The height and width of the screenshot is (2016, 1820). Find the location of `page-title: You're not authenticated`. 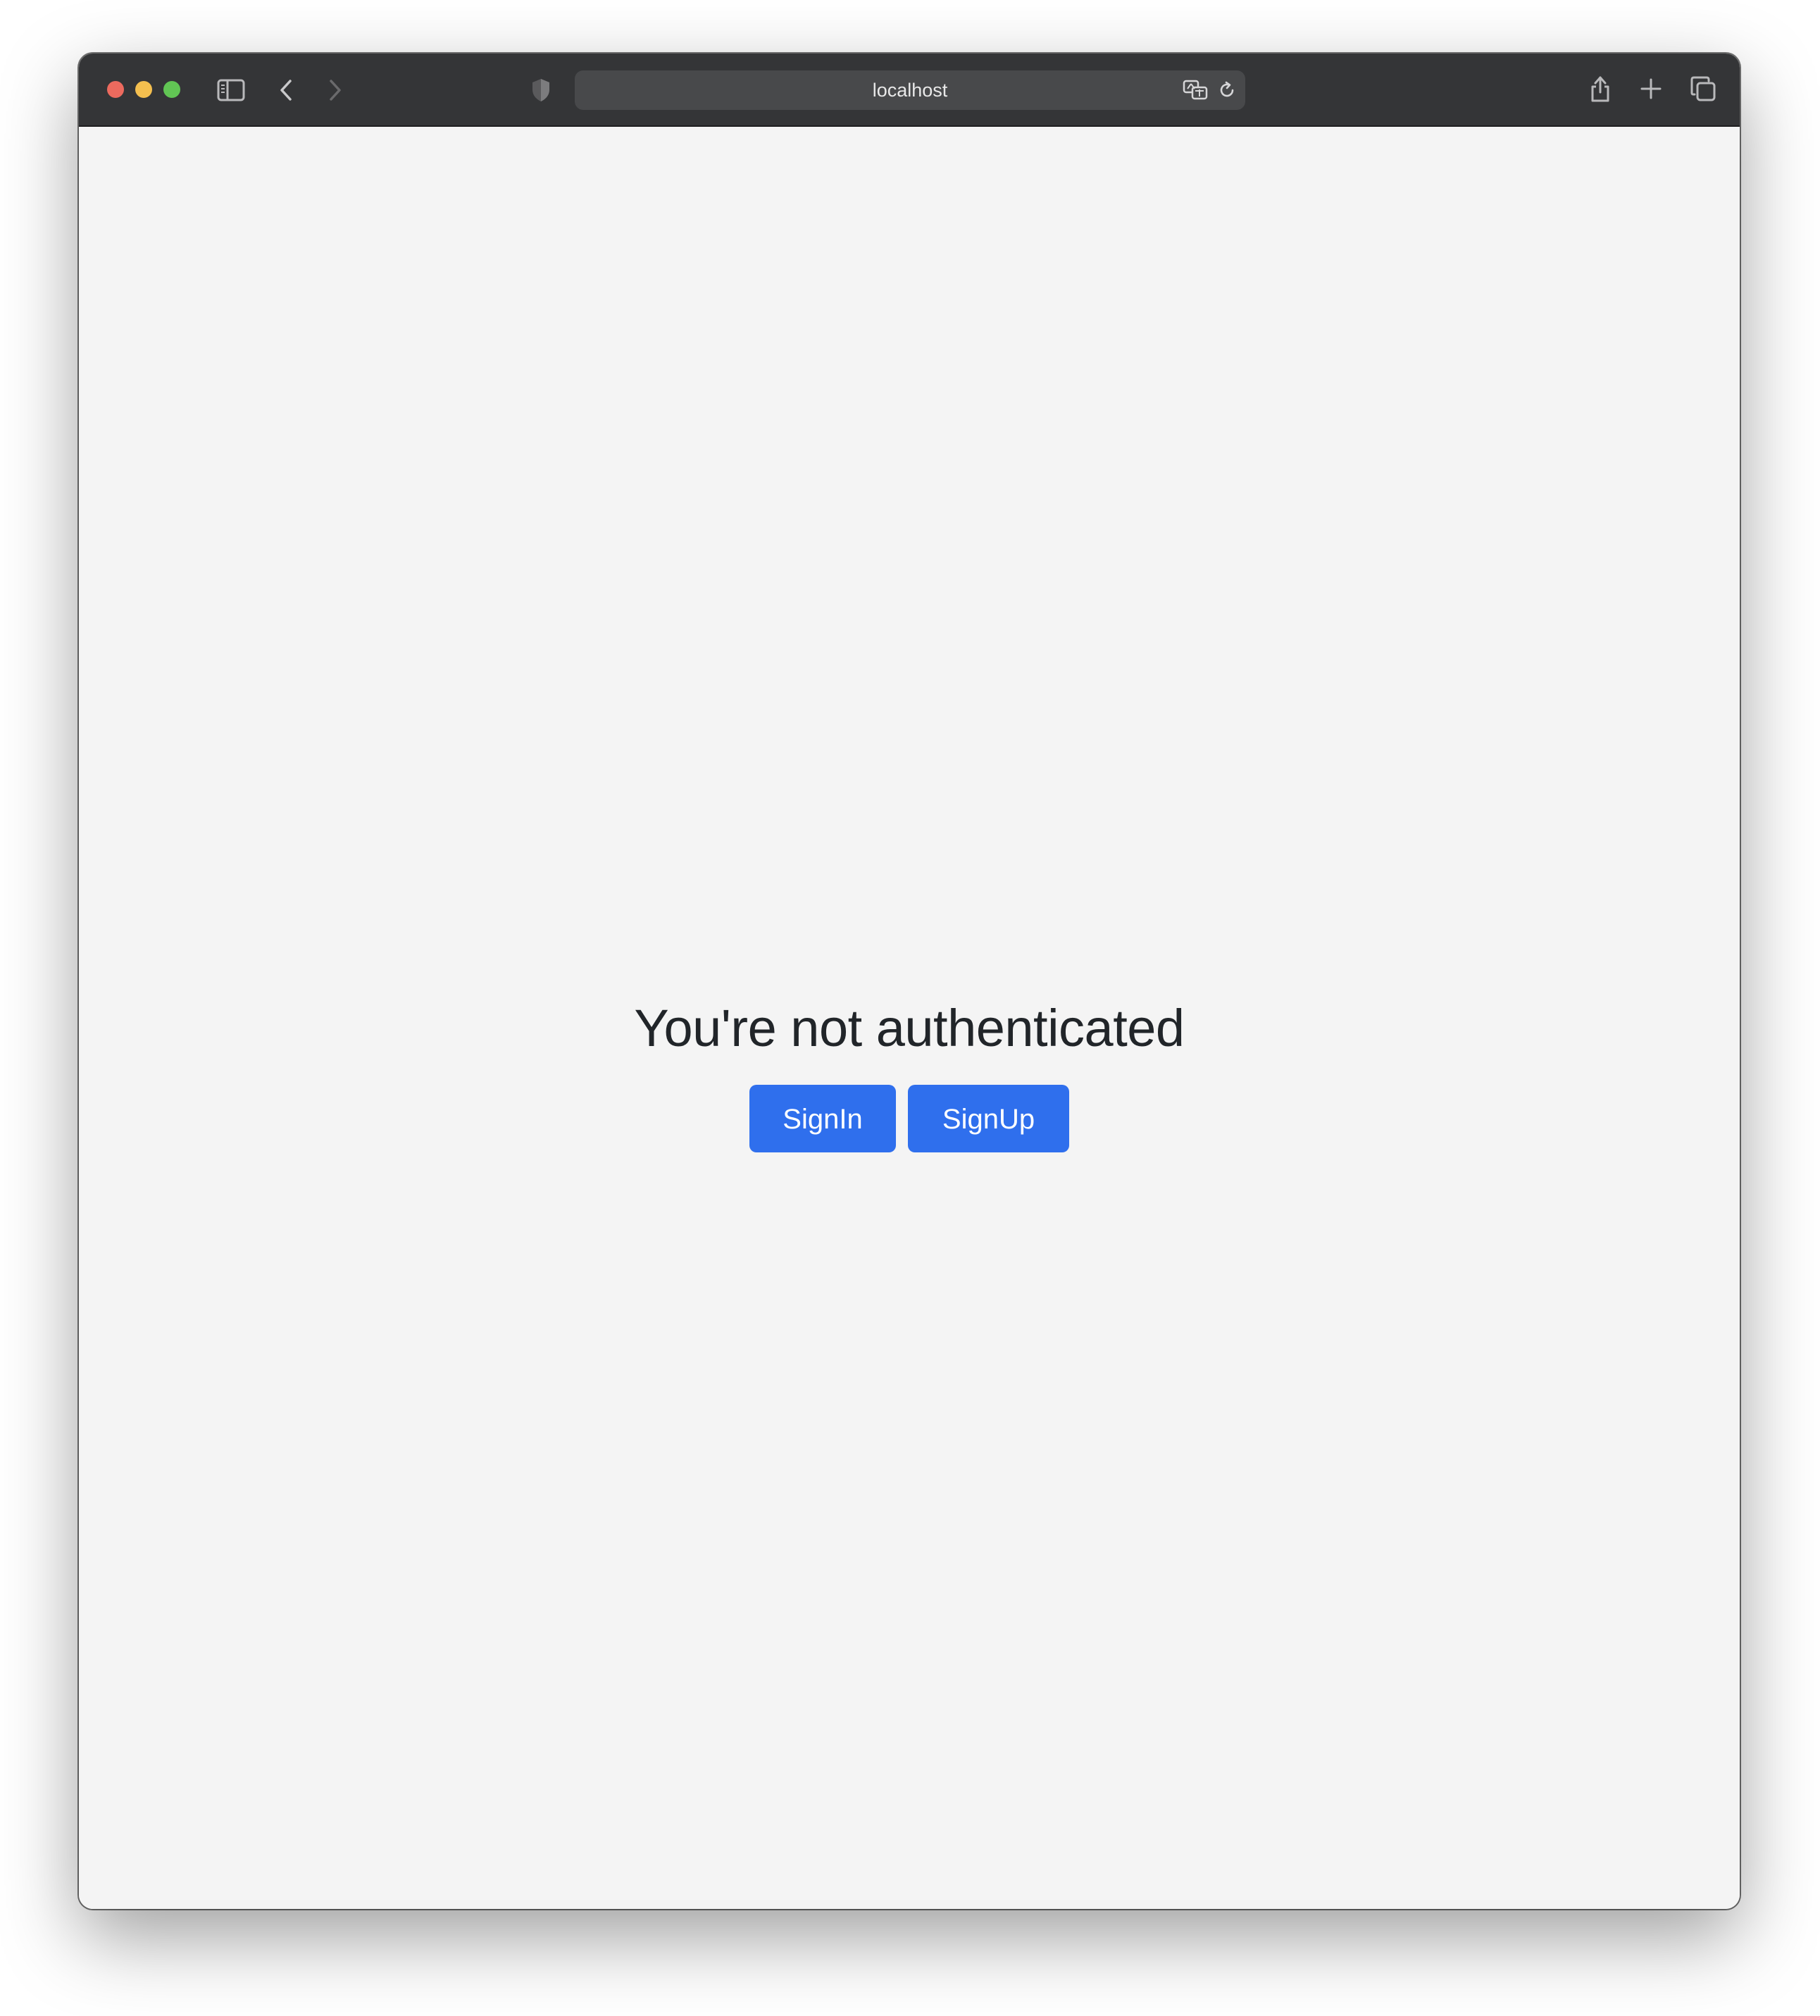

page-title: You're not authenticated is located at coordinates (910, 1028).